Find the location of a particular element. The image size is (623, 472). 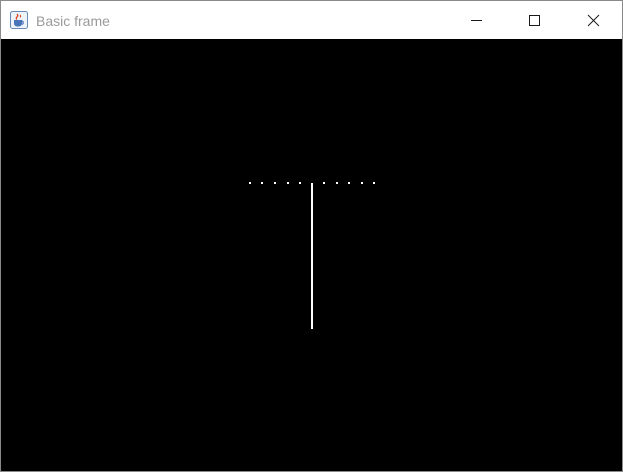

minimize-button is located at coordinates (476, 20).